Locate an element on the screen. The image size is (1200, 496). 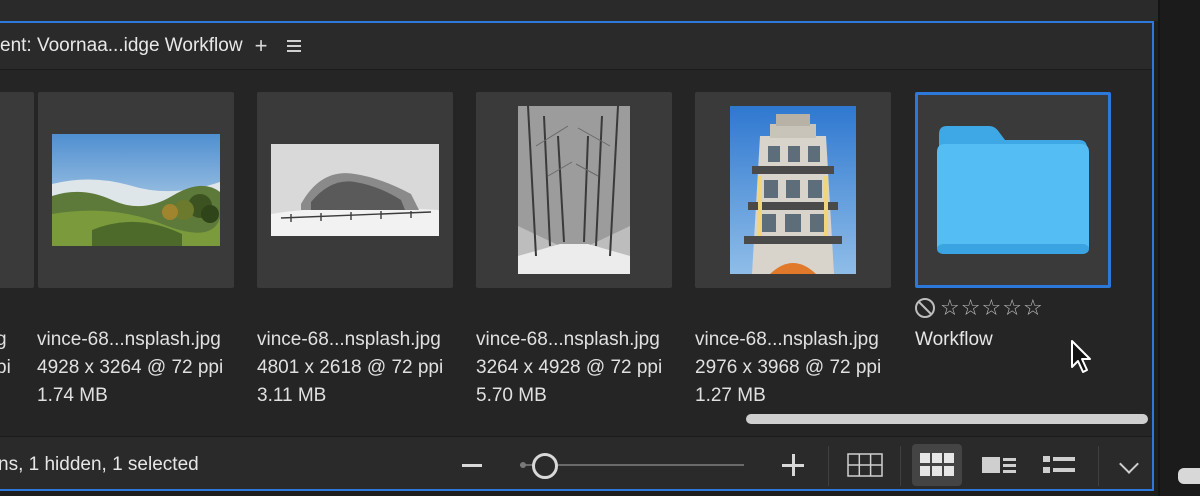
hamburger-menu-icon is located at coordinates (294, 46).